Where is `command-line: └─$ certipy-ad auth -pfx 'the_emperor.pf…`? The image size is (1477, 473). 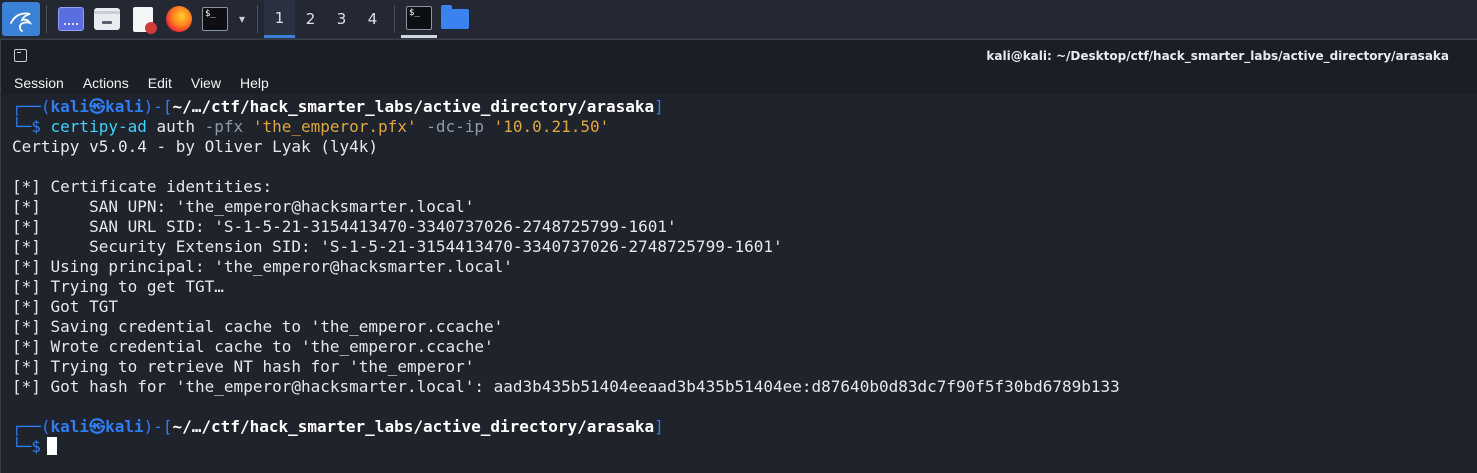
command-line: └─$ certipy-ad auth -pfx 'the_emperor.pf… is located at coordinates (744, 127).